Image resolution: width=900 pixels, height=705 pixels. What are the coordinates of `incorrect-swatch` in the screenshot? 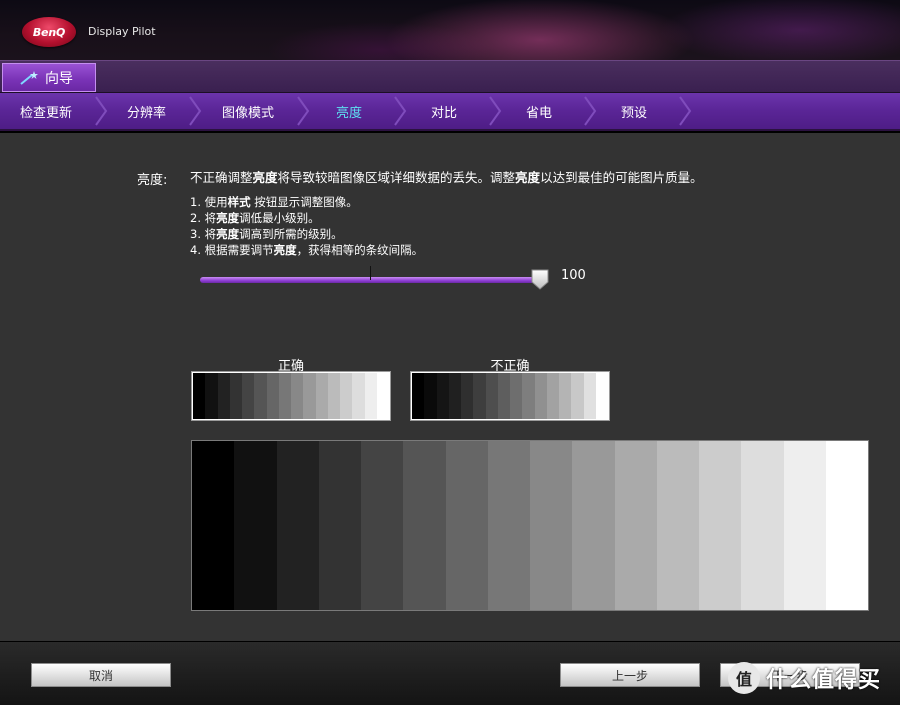 It's located at (510, 396).